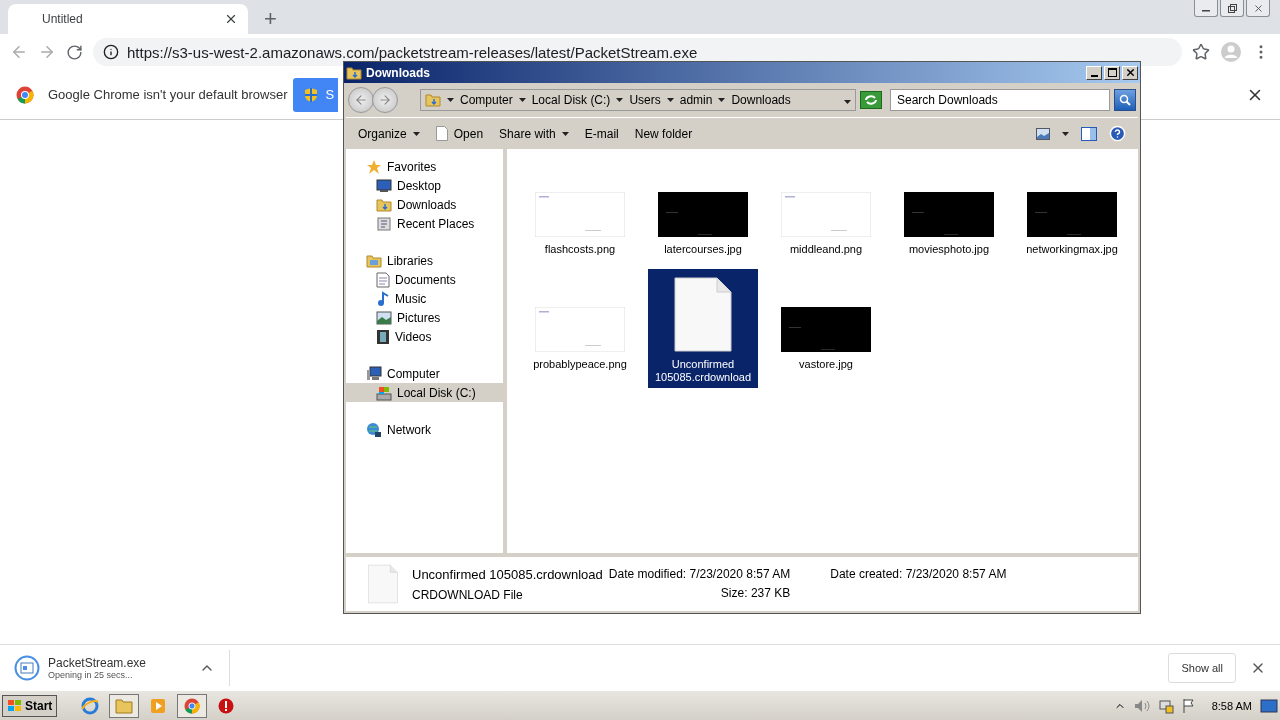 The width and height of the screenshot is (1280, 720). I want to click on file-item: moviesphoto.jpg, so click(949, 207).